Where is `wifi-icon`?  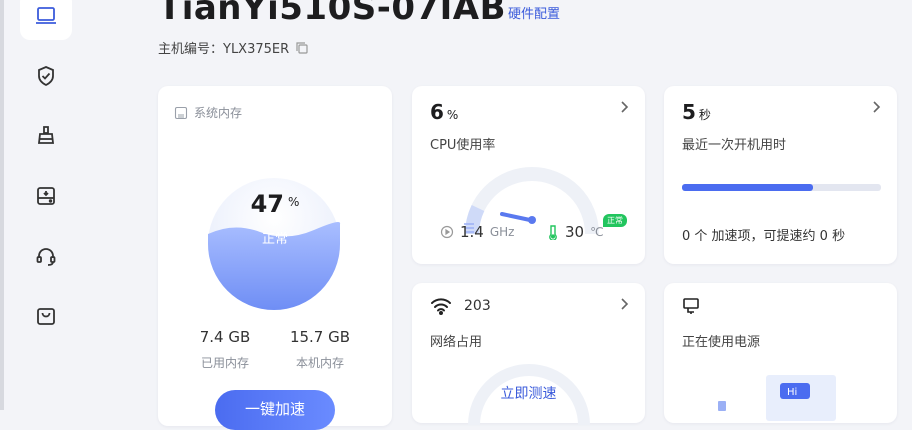 wifi-icon is located at coordinates (441, 306).